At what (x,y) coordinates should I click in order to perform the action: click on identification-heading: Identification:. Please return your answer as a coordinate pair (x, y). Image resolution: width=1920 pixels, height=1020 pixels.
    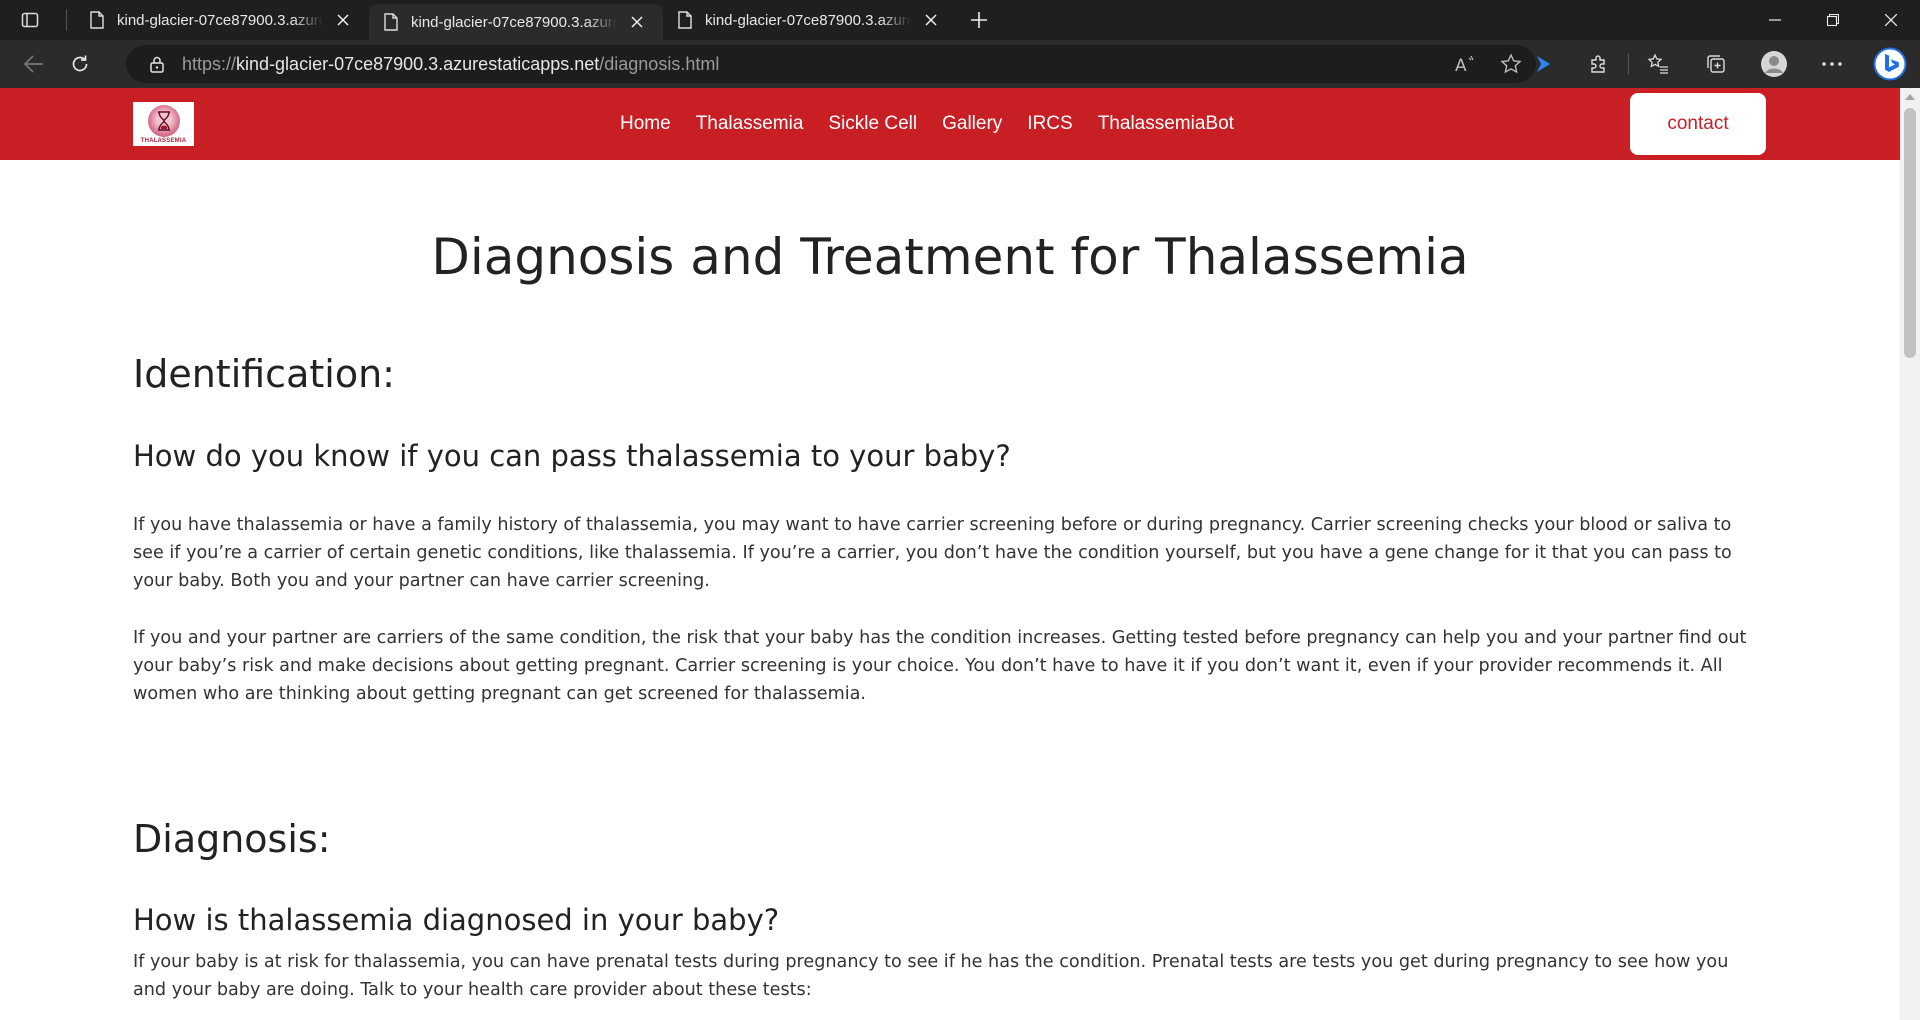
    Looking at the image, I should click on (264, 374).